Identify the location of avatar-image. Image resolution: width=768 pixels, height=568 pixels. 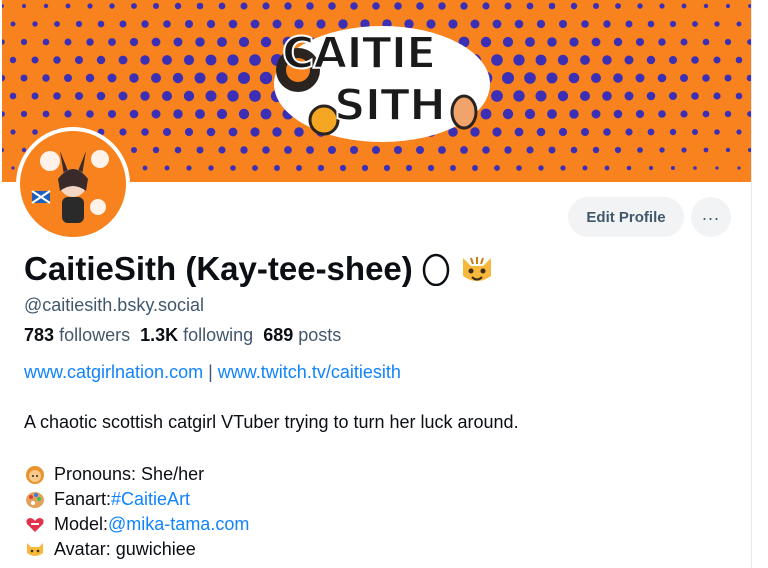
(73, 184).